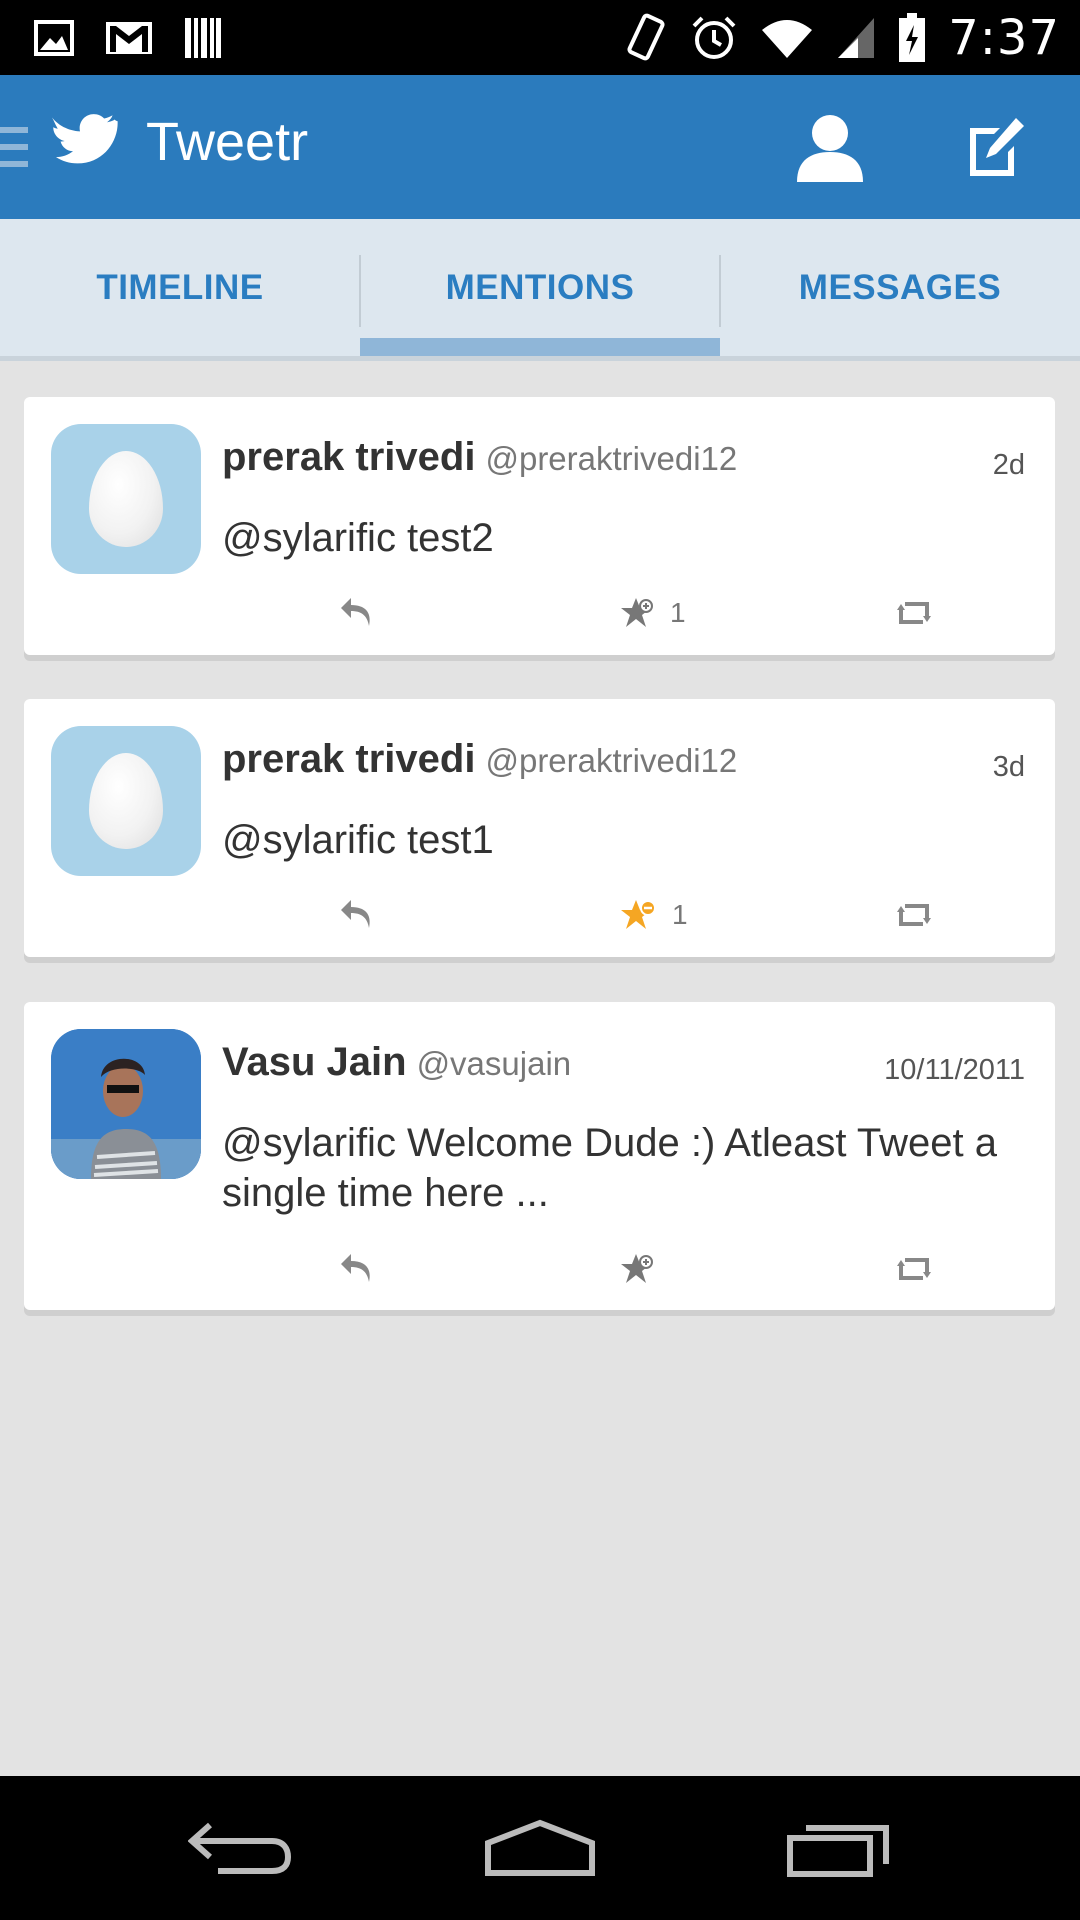 This screenshot has width=1080, height=1920. I want to click on tab-bar: TIMELINE MENTIONS MESSAGES, so click(540, 290).